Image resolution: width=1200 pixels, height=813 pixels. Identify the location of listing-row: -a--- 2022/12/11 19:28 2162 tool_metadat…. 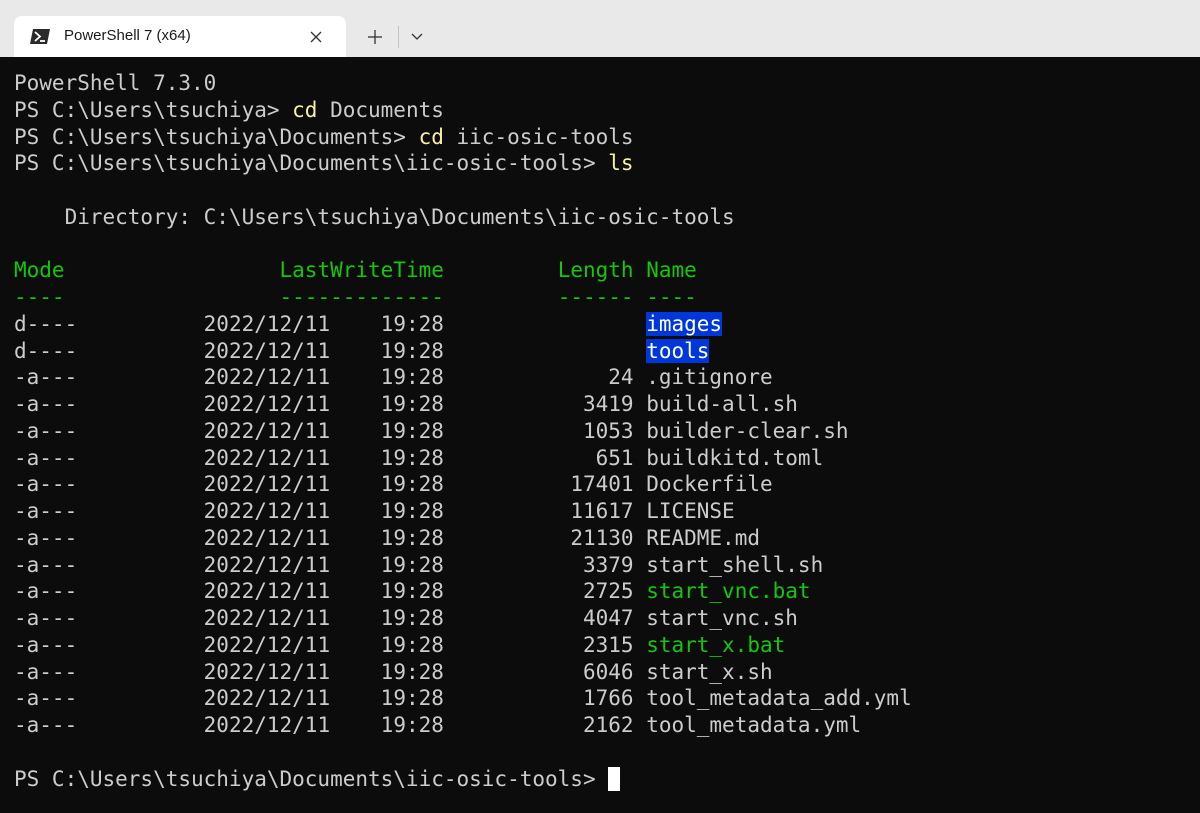
(437, 725).